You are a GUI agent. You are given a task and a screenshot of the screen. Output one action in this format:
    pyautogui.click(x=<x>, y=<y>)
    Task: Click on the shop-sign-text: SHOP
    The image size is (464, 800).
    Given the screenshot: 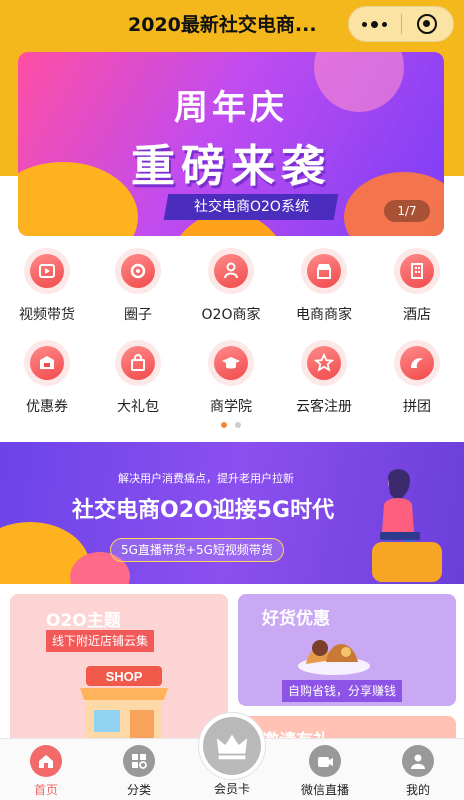 What is the action you would take?
    pyautogui.click(x=124, y=676)
    